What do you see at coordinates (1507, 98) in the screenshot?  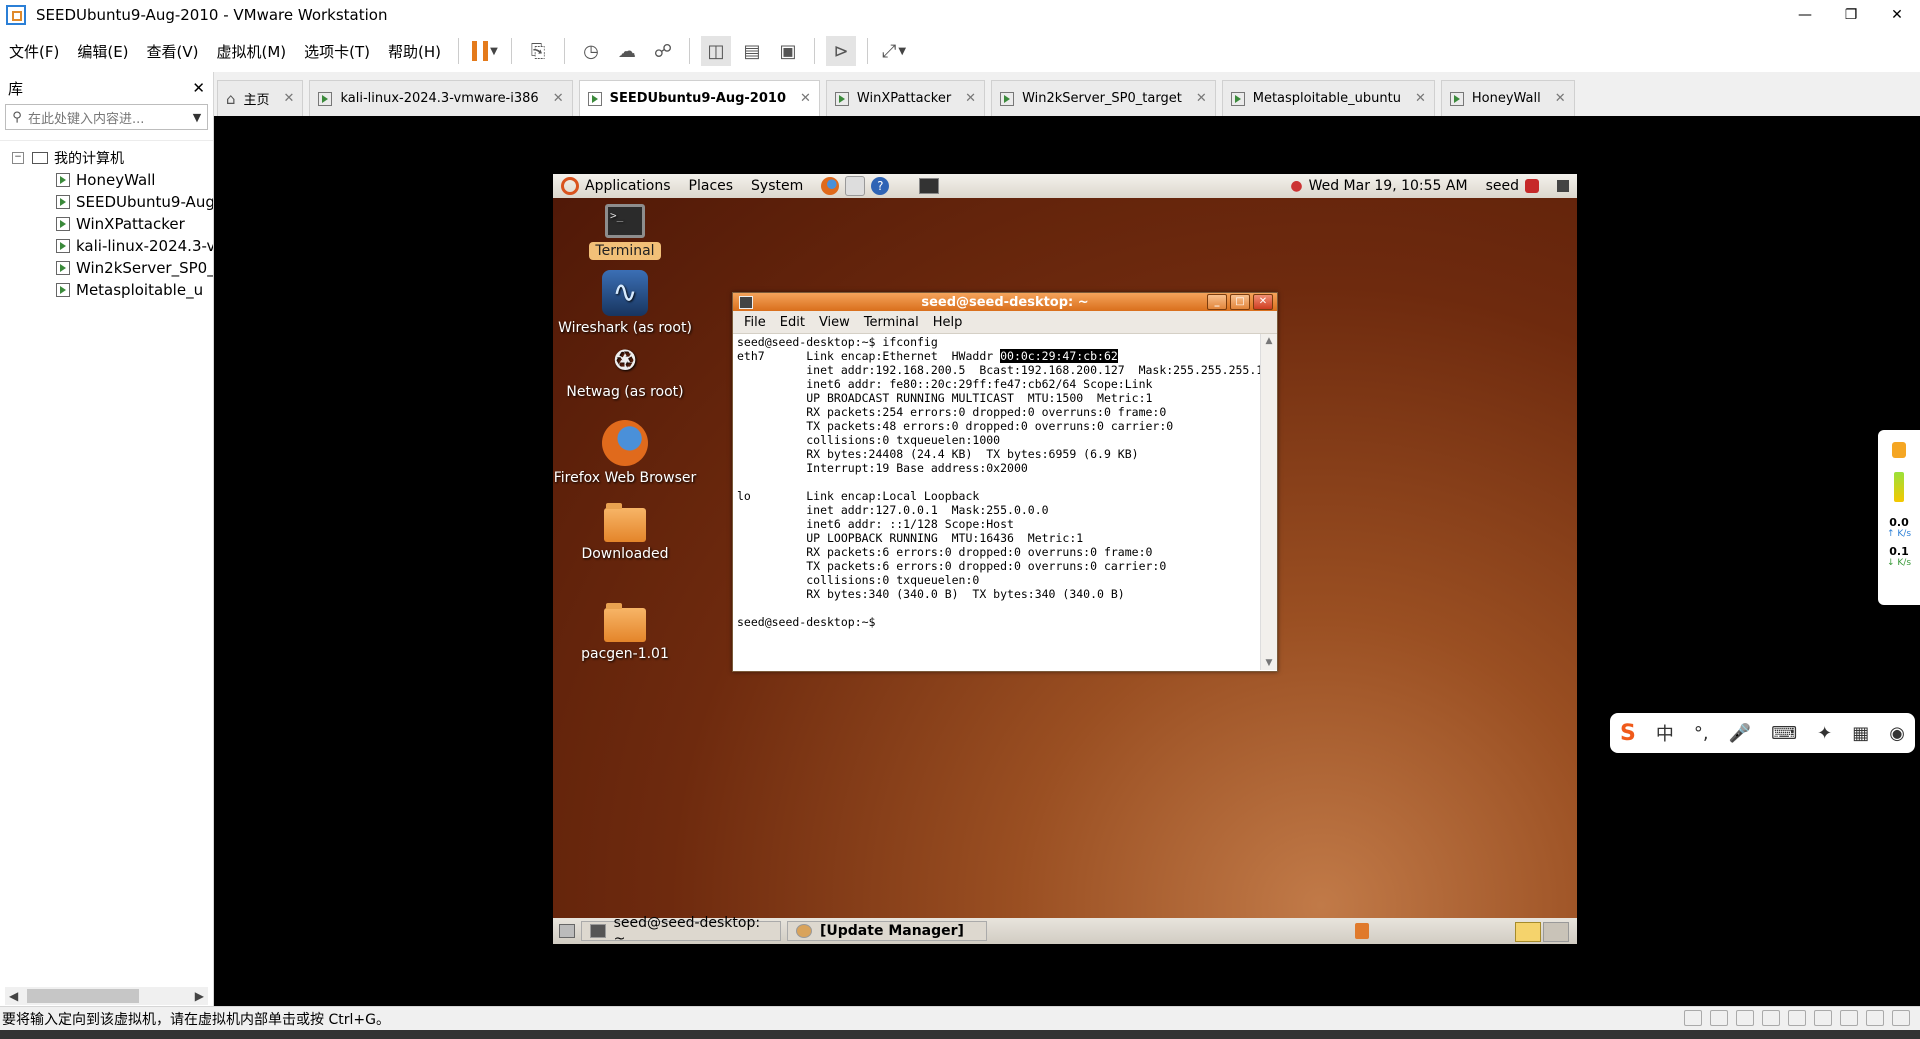 I see `tab-honeywall: HoneyWall ✕` at bounding box center [1507, 98].